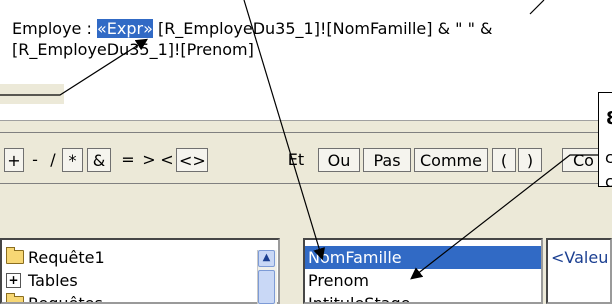 The width and height of the screenshot is (612, 304). What do you see at coordinates (74, 67) in the screenshot?
I see `arrow-to-expr` at bounding box center [74, 67].